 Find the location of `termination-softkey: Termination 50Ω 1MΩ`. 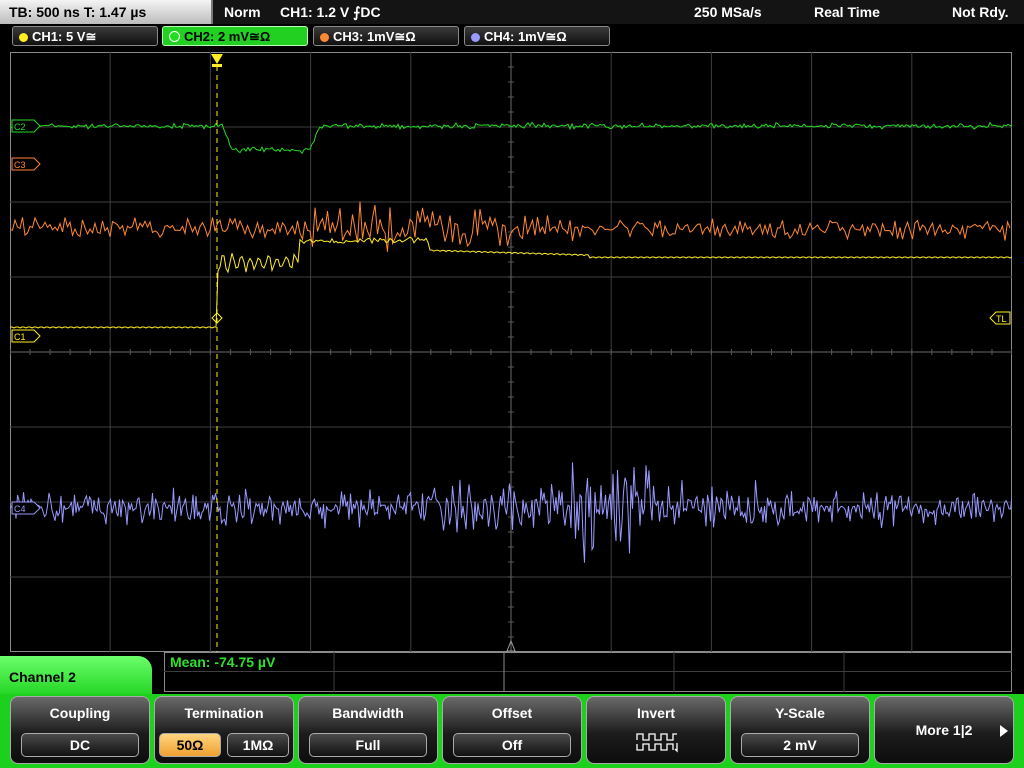

termination-softkey: Termination 50Ω 1MΩ is located at coordinates (224, 730).